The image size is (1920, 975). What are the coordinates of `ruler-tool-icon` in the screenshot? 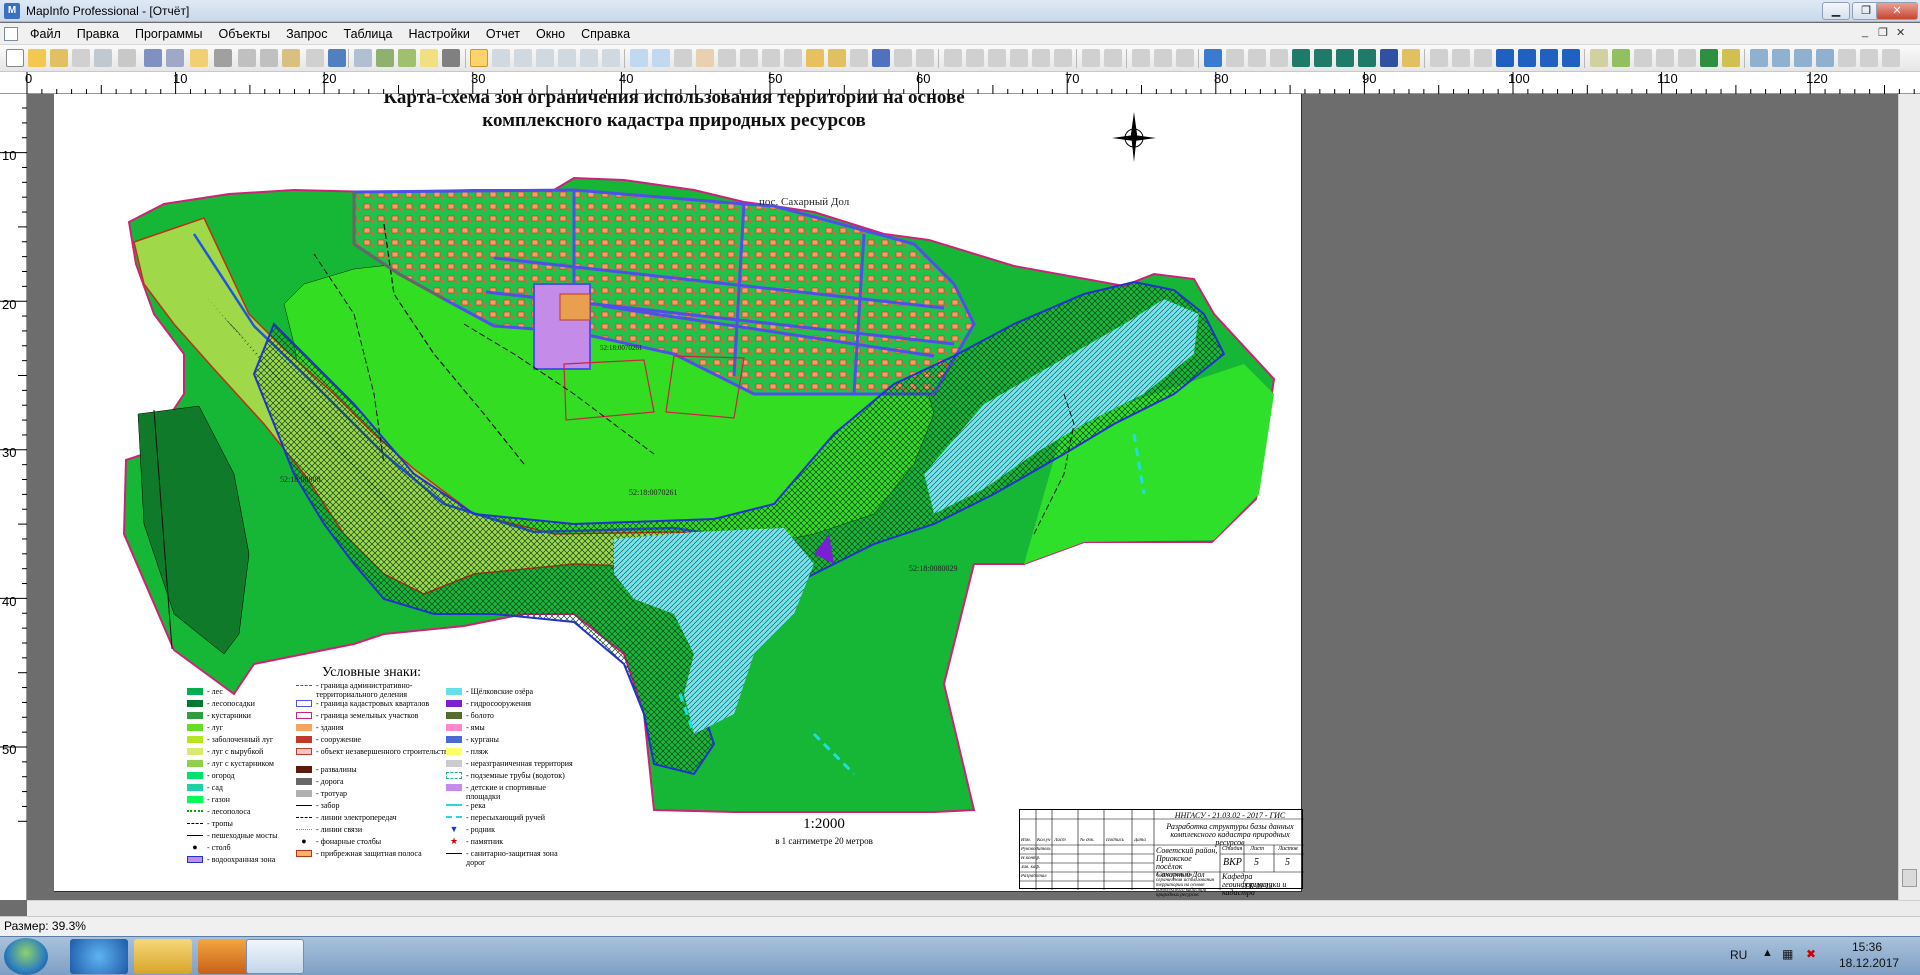 It's located at (837, 58).